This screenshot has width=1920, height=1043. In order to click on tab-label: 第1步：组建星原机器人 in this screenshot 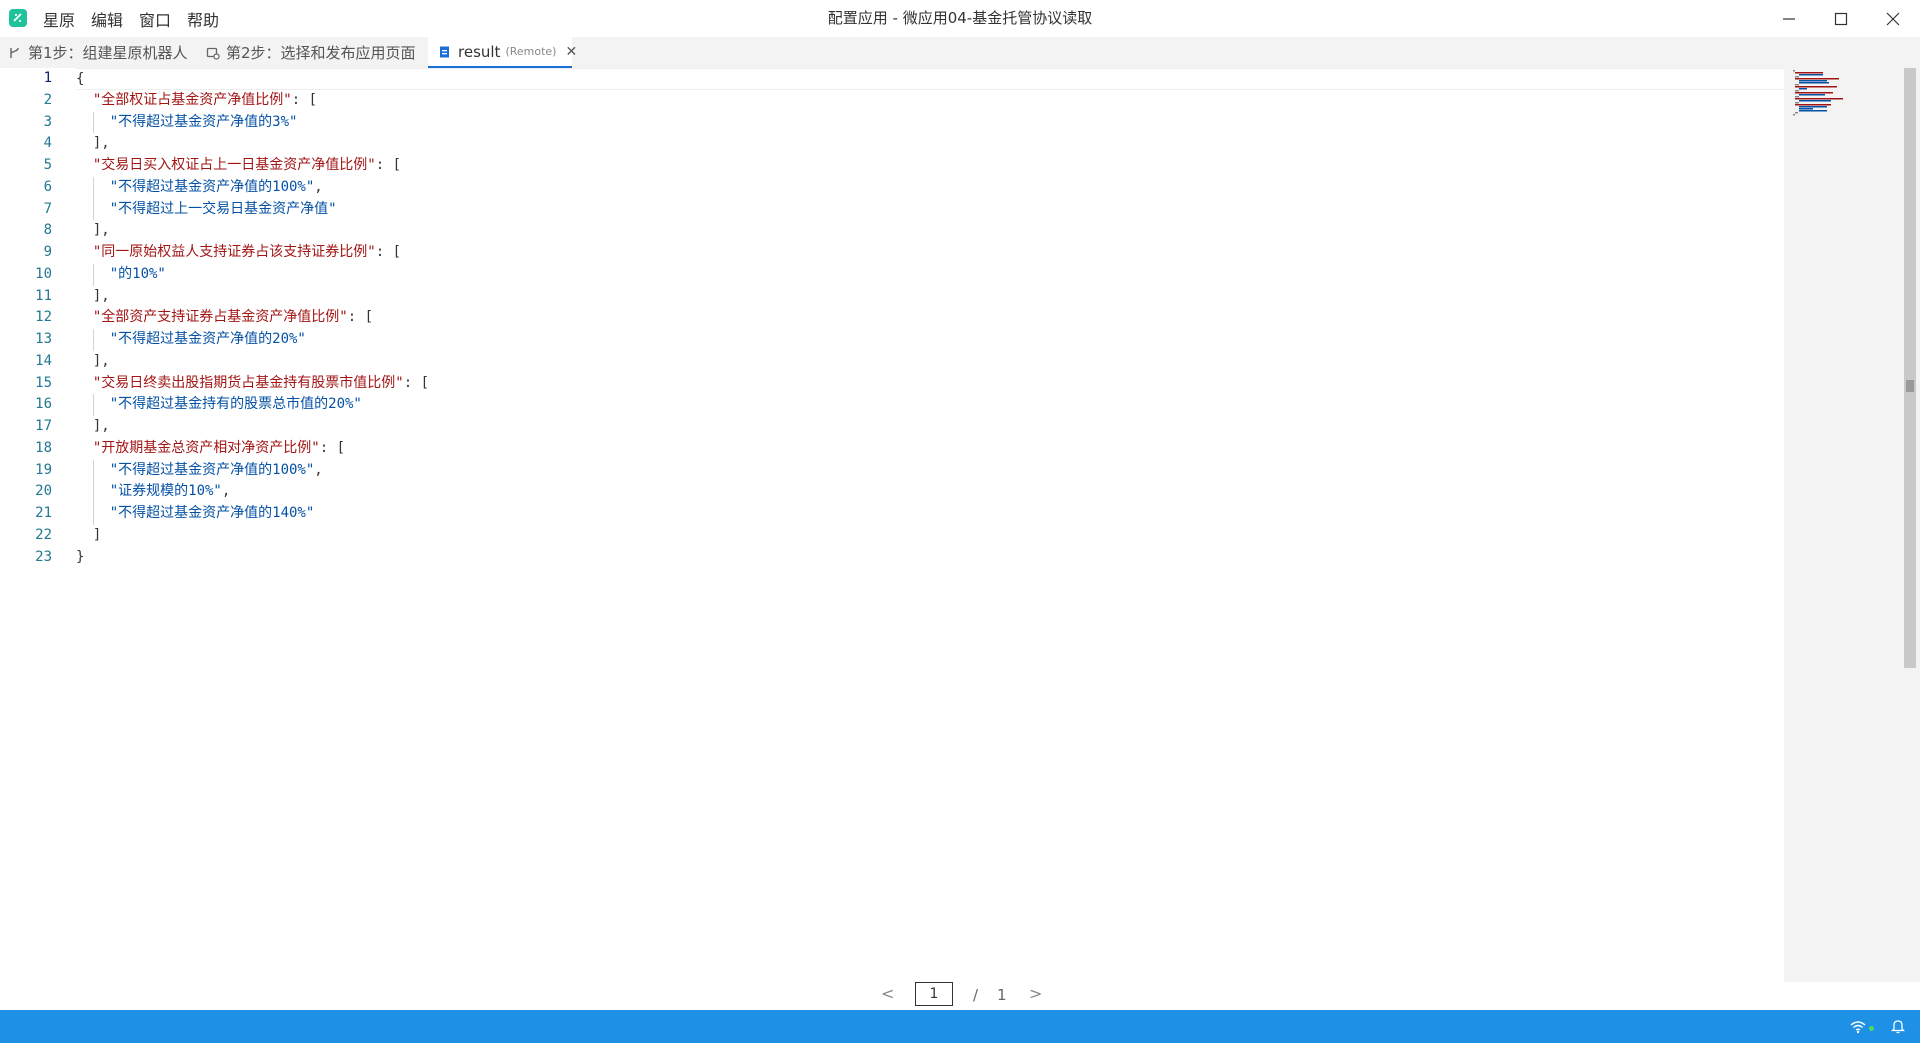, I will do `click(108, 53)`.